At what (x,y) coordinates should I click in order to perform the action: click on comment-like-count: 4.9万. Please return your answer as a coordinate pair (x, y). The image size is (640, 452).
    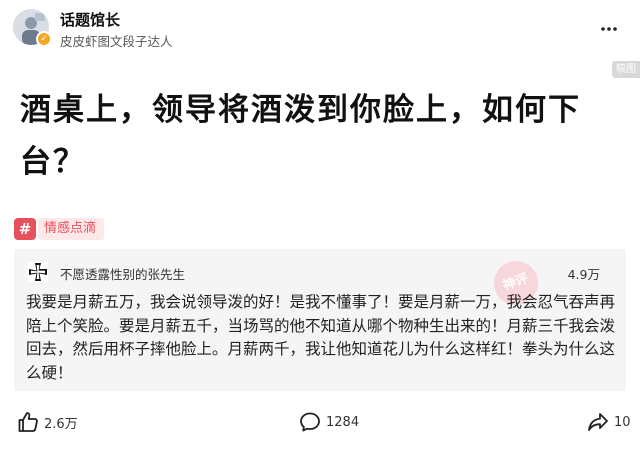
    Looking at the image, I should click on (584, 273).